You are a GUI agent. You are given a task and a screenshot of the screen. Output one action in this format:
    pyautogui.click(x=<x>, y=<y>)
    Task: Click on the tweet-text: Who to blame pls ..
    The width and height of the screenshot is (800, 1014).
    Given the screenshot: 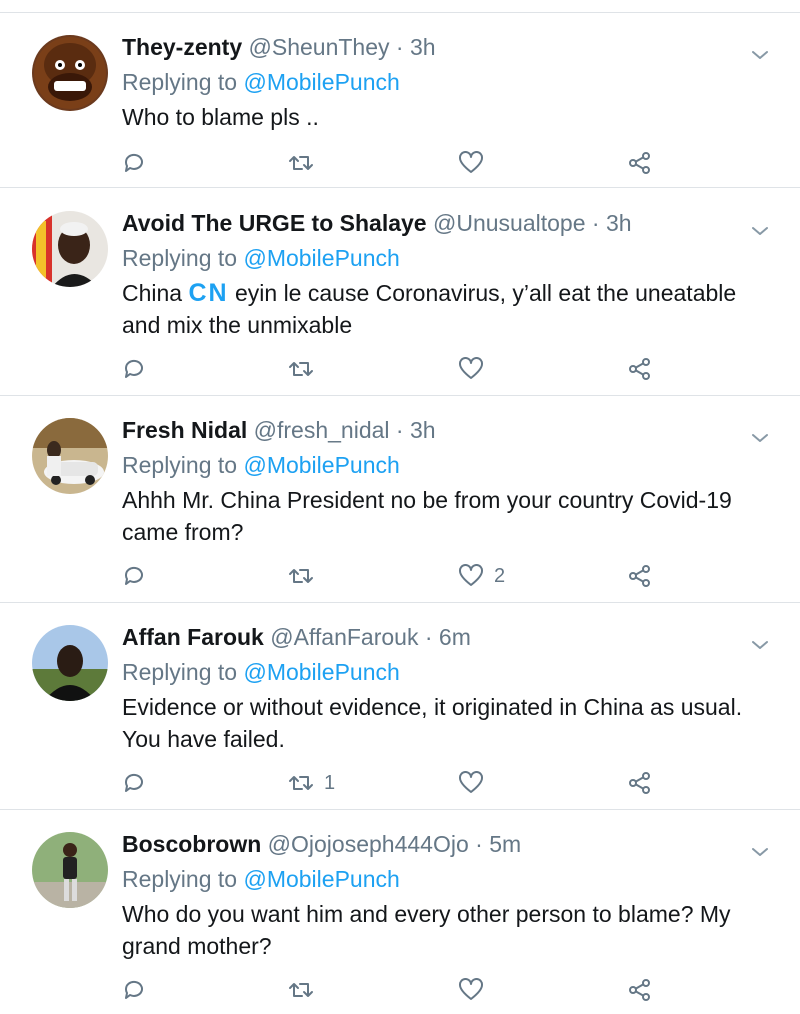 What is the action you would take?
    pyautogui.click(x=220, y=117)
    